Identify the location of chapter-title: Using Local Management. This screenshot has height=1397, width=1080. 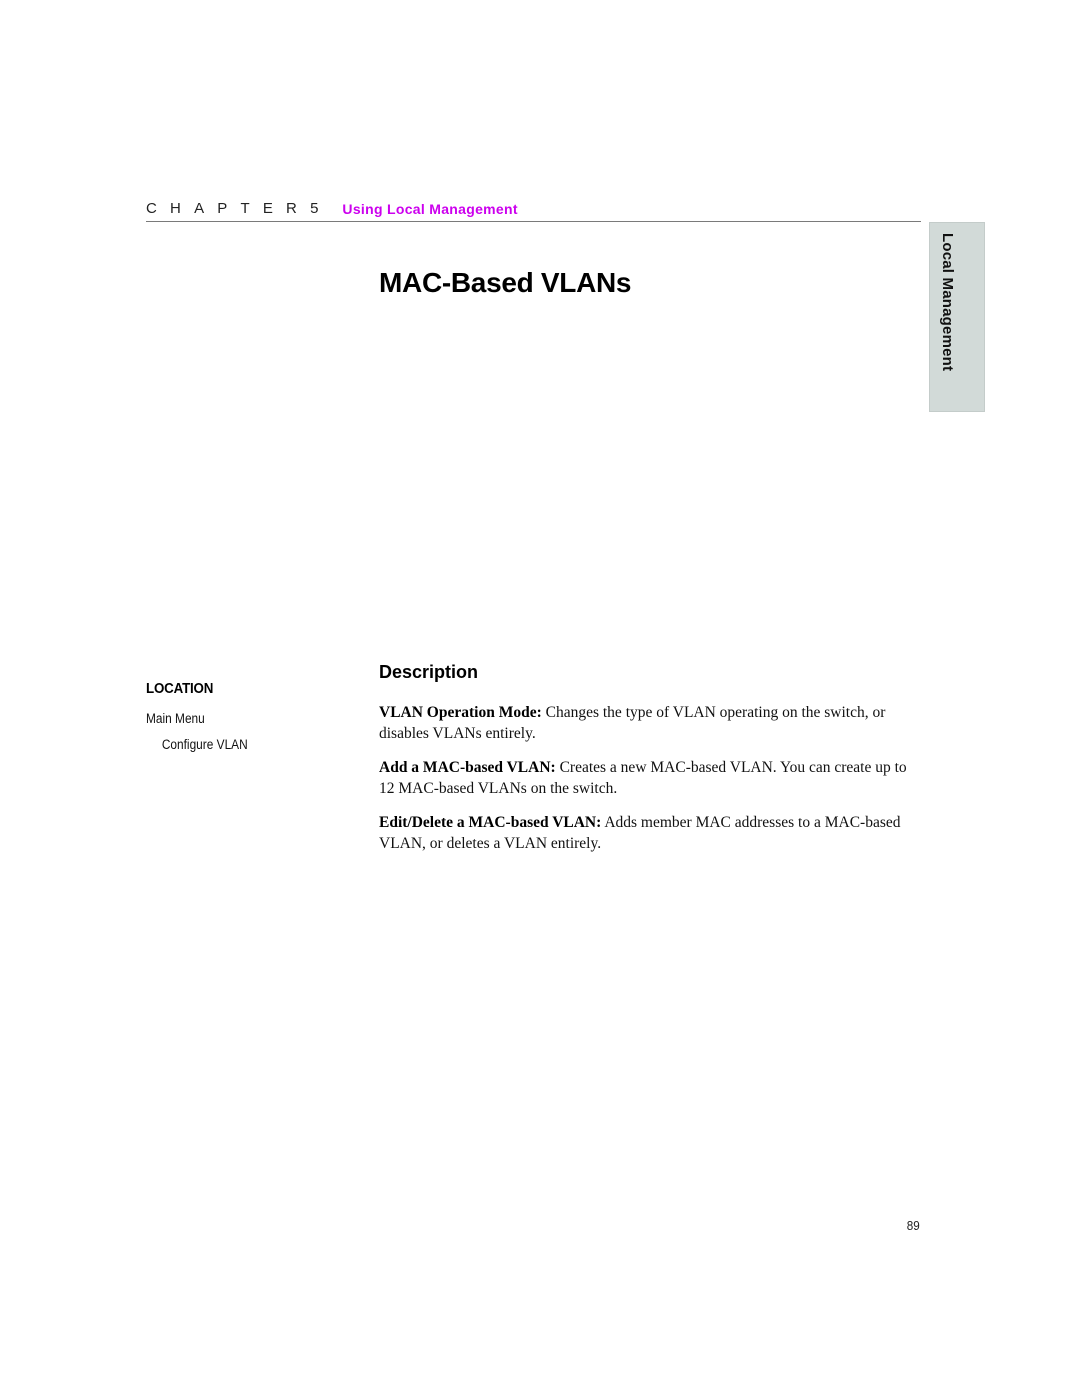
(430, 209).